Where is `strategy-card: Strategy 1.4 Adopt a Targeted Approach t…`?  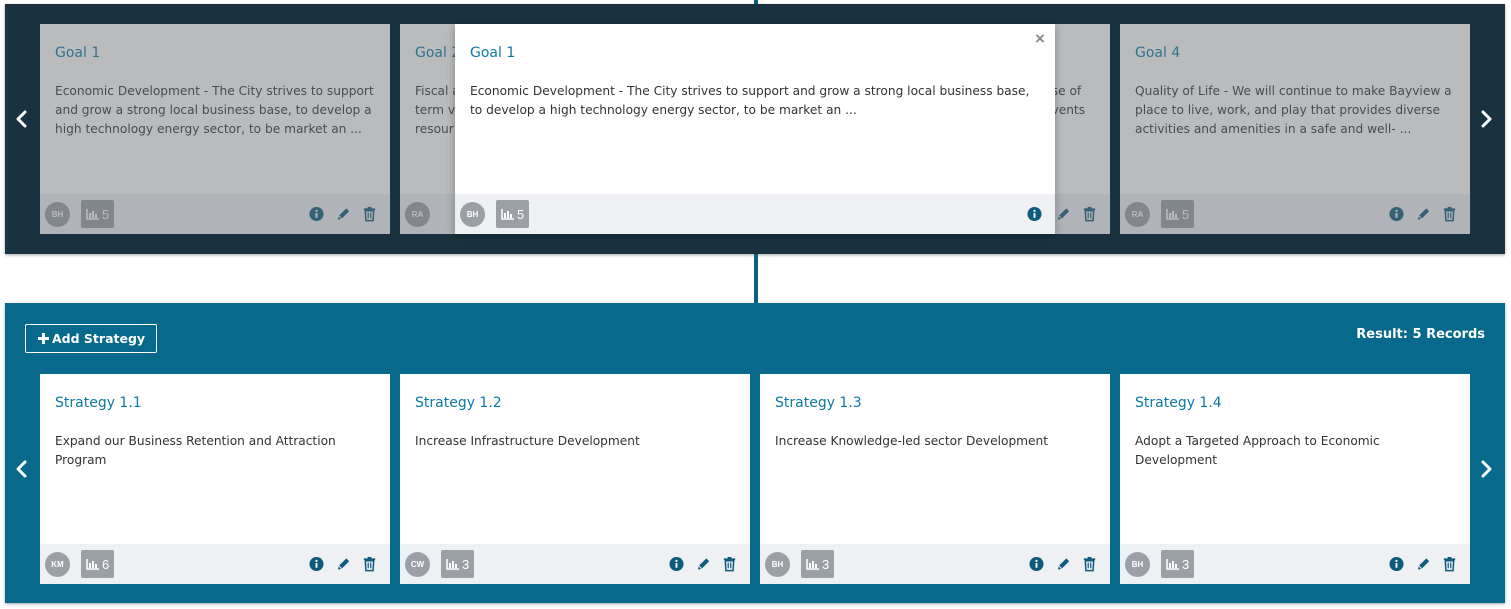 strategy-card: Strategy 1.4 Adopt a Targeted Approach t… is located at coordinates (1295, 479).